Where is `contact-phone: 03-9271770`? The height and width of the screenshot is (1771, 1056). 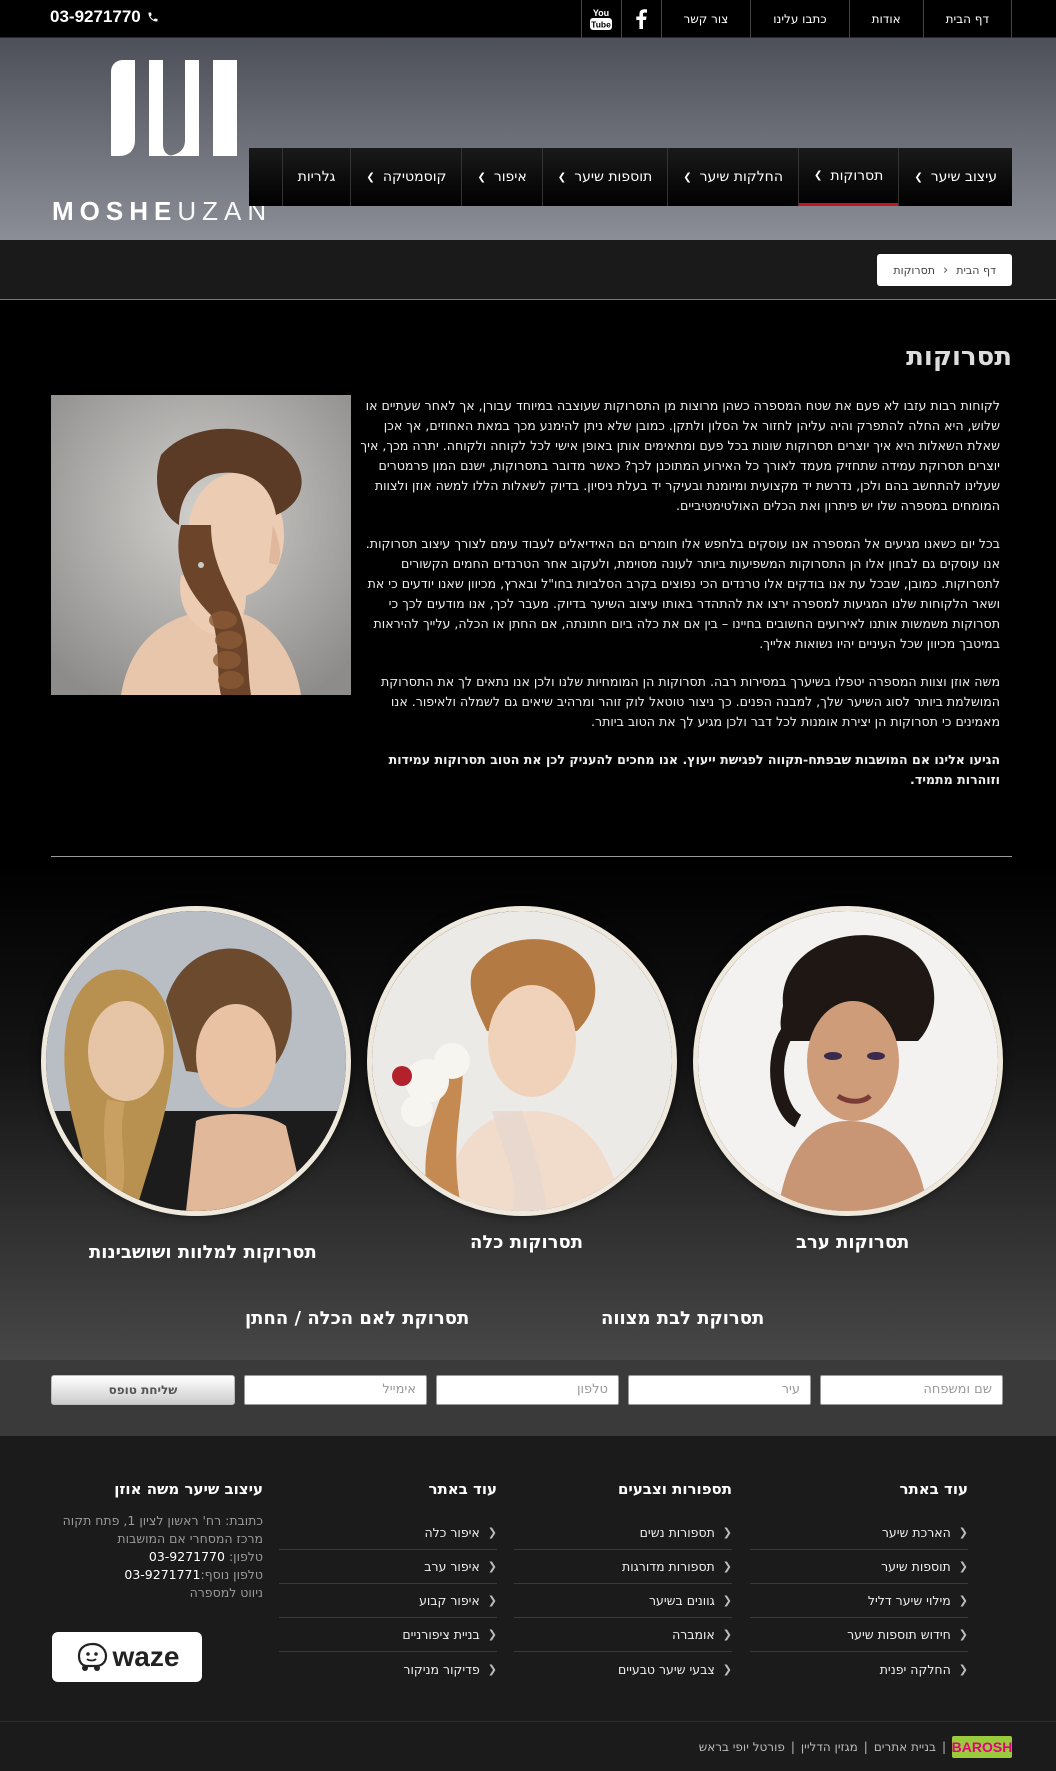
contact-phone: 03-9271770 is located at coordinates (187, 1556).